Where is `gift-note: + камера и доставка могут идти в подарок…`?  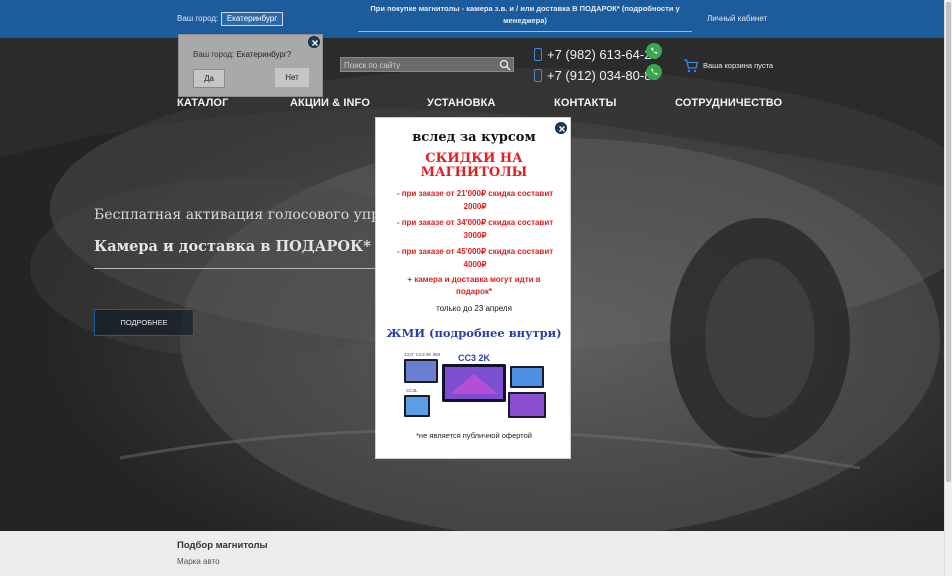 gift-note: + камера и доставка могут идти в подарок… is located at coordinates (474, 285).